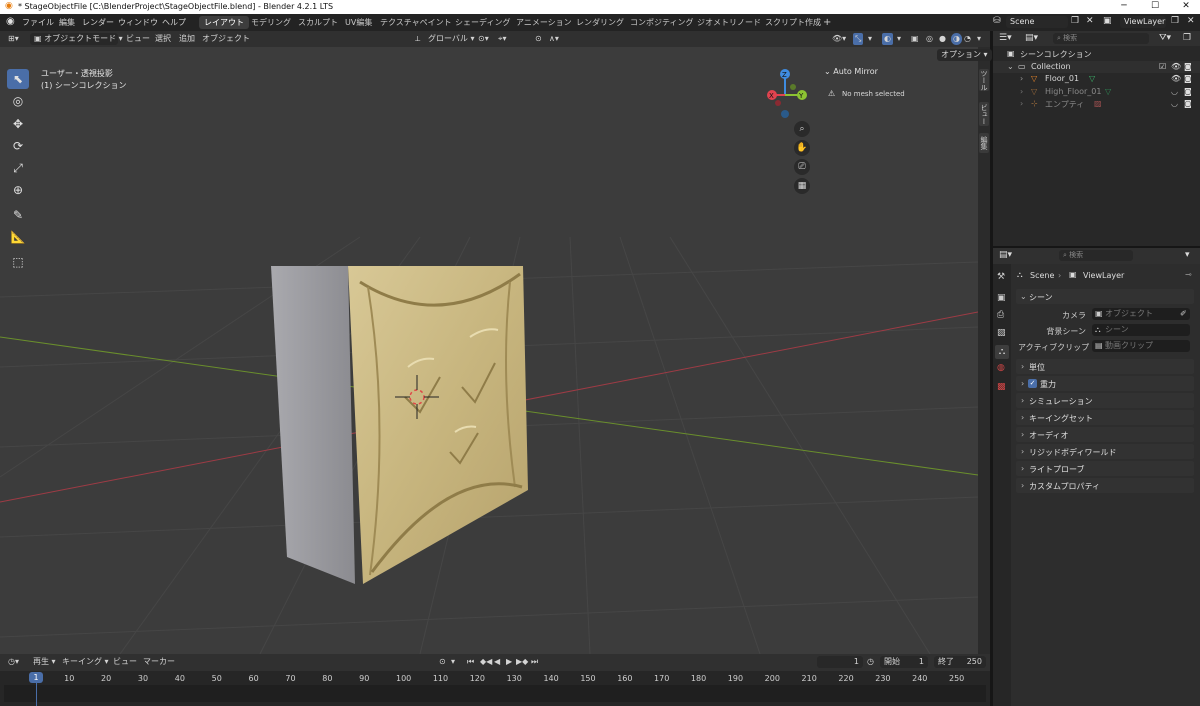 The image size is (1200, 706). Describe the element at coordinates (600, 22) in the screenshot. I see `tab-rendering: レンダリング` at that location.